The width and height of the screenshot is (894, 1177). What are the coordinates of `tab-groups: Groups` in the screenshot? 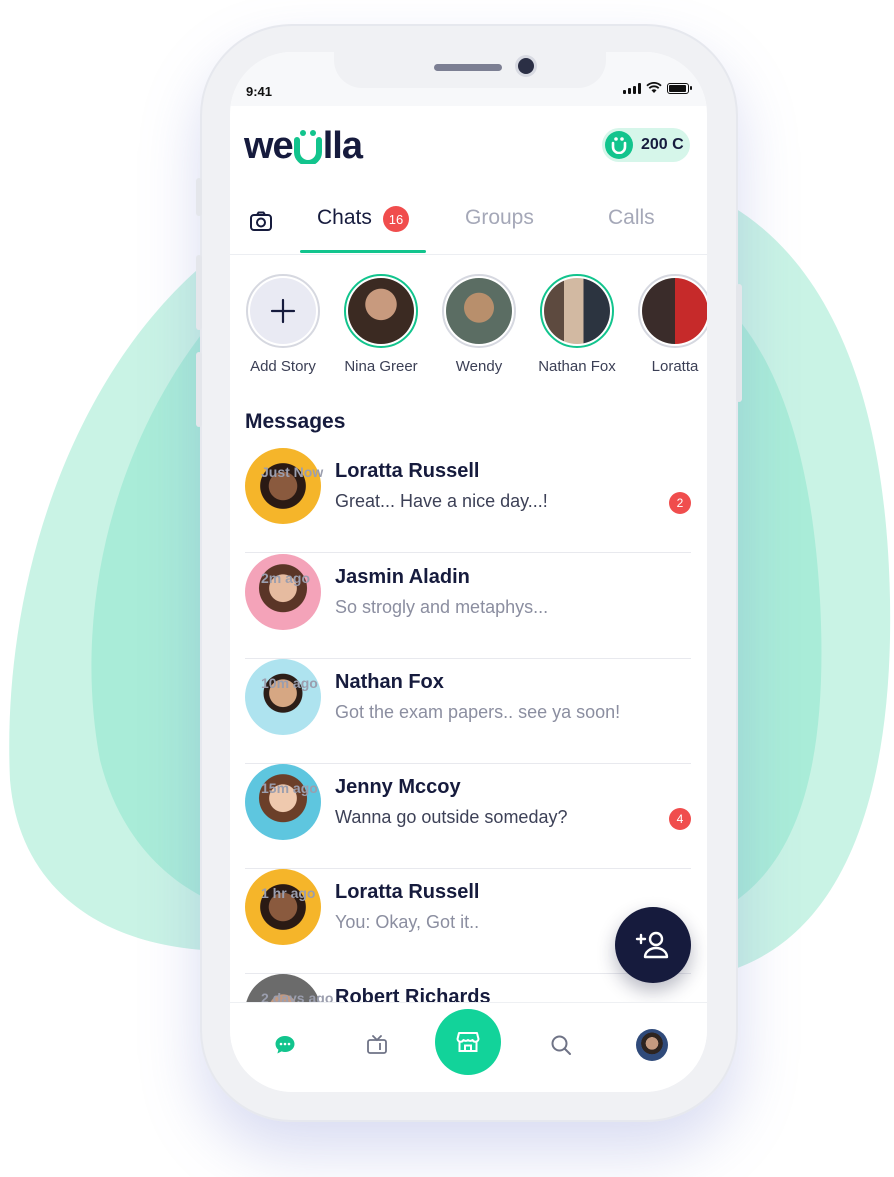 It's located at (499, 218).